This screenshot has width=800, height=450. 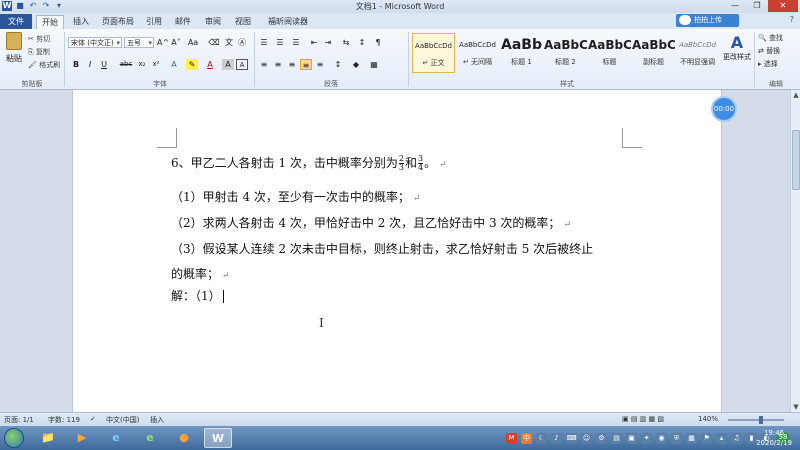 I want to click on underline-button: U, so click(x=104, y=64).